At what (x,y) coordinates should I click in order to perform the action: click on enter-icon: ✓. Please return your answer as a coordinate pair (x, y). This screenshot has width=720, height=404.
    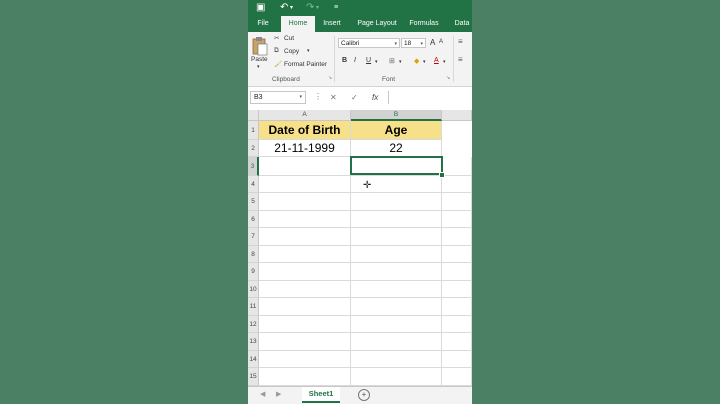
    Looking at the image, I should click on (354, 97).